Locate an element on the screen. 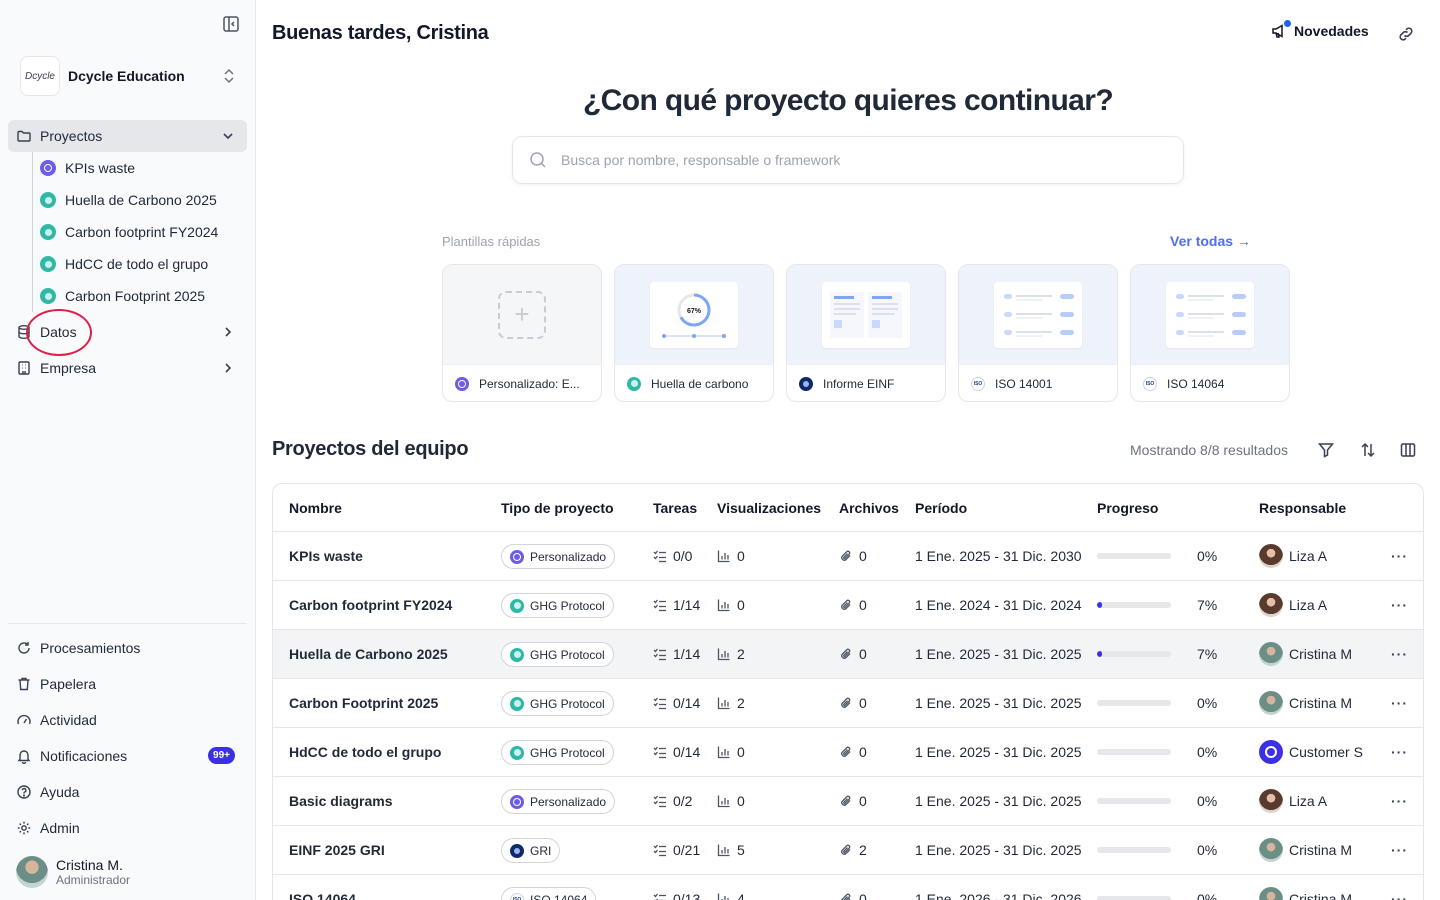 The height and width of the screenshot is (900, 1440). column-header: Responsable is located at coordinates (1302, 508).